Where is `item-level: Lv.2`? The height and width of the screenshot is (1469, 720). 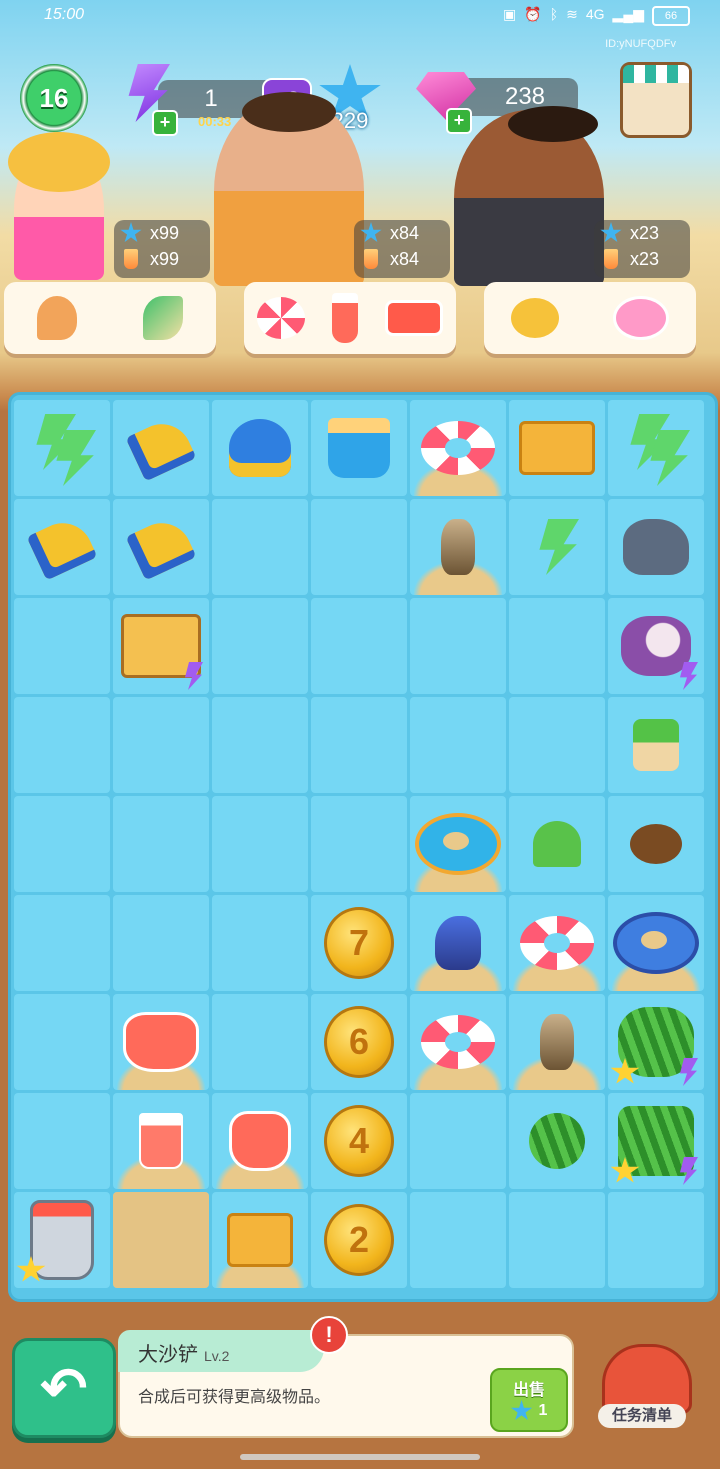 item-level: Lv.2 is located at coordinates (217, 1356).